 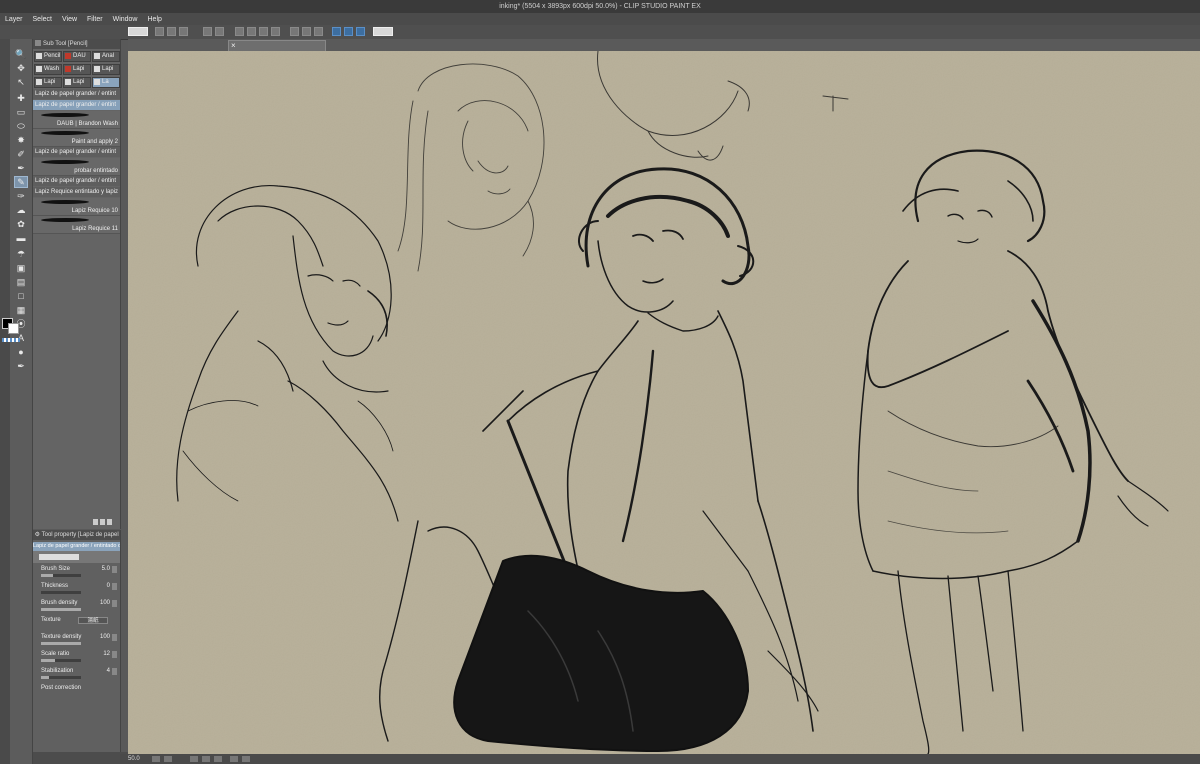 What do you see at coordinates (21, 98) in the screenshot?
I see `layer-move-tool-icon: ✚` at bounding box center [21, 98].